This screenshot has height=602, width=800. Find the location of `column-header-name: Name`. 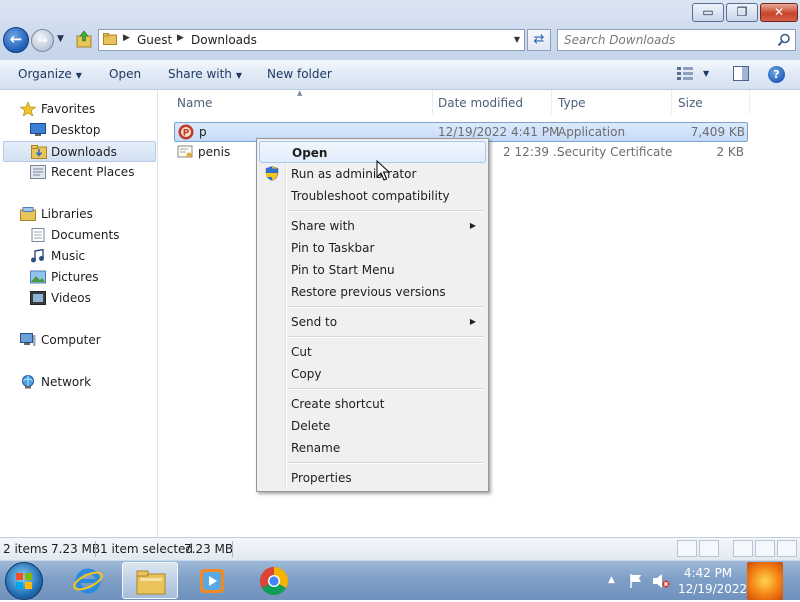

column-header-name: Name is located at coordinates (194, 103).